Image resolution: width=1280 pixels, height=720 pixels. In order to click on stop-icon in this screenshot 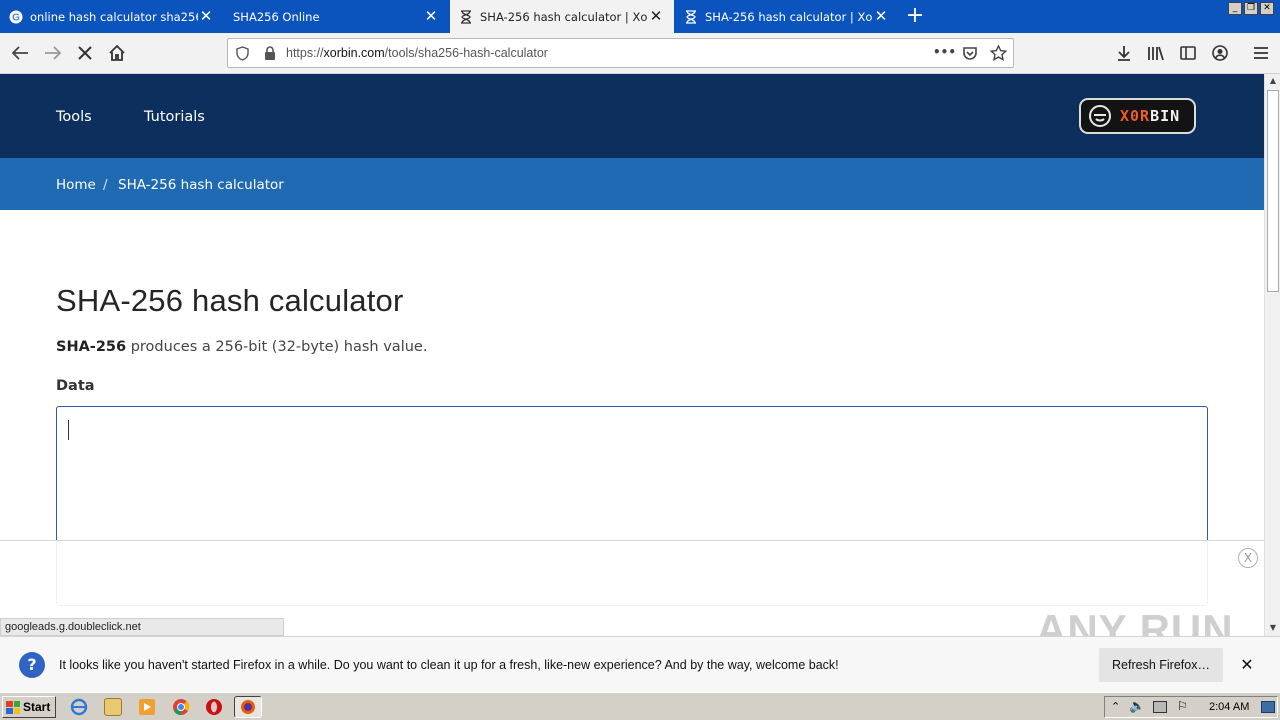, I will do `click(85, 53)`.